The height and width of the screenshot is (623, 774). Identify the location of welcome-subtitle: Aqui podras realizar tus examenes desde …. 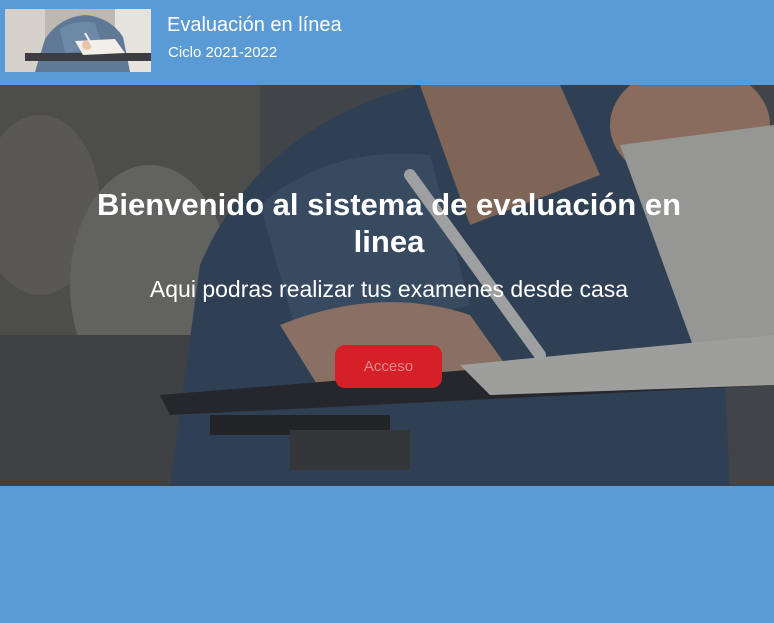
(389, 289).